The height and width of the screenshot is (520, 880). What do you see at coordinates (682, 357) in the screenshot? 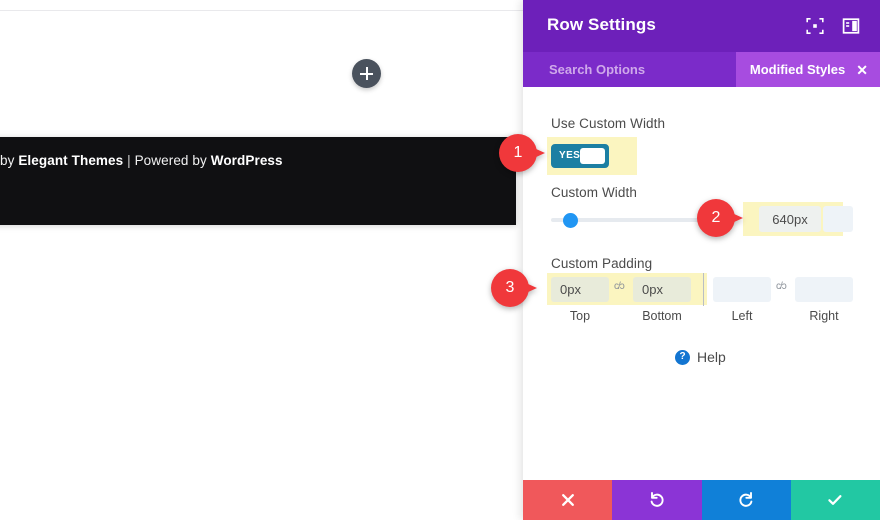
I see `question-mark-icon: ?` at bounding box center [682, 357].